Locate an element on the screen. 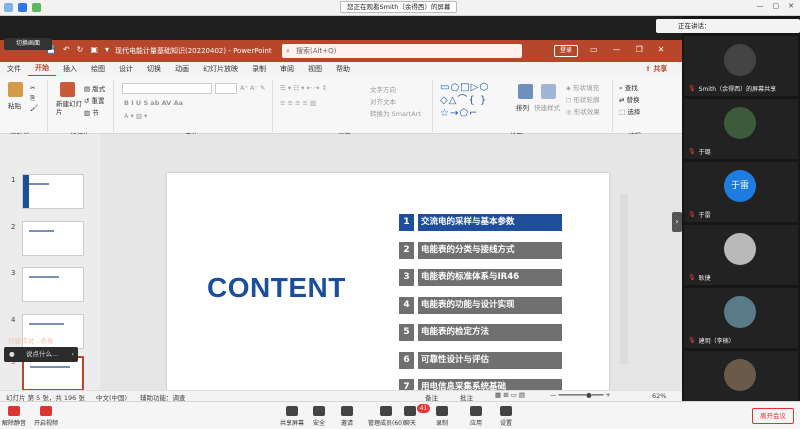  notes-button: 备注 is located at coordinates (431, 396).